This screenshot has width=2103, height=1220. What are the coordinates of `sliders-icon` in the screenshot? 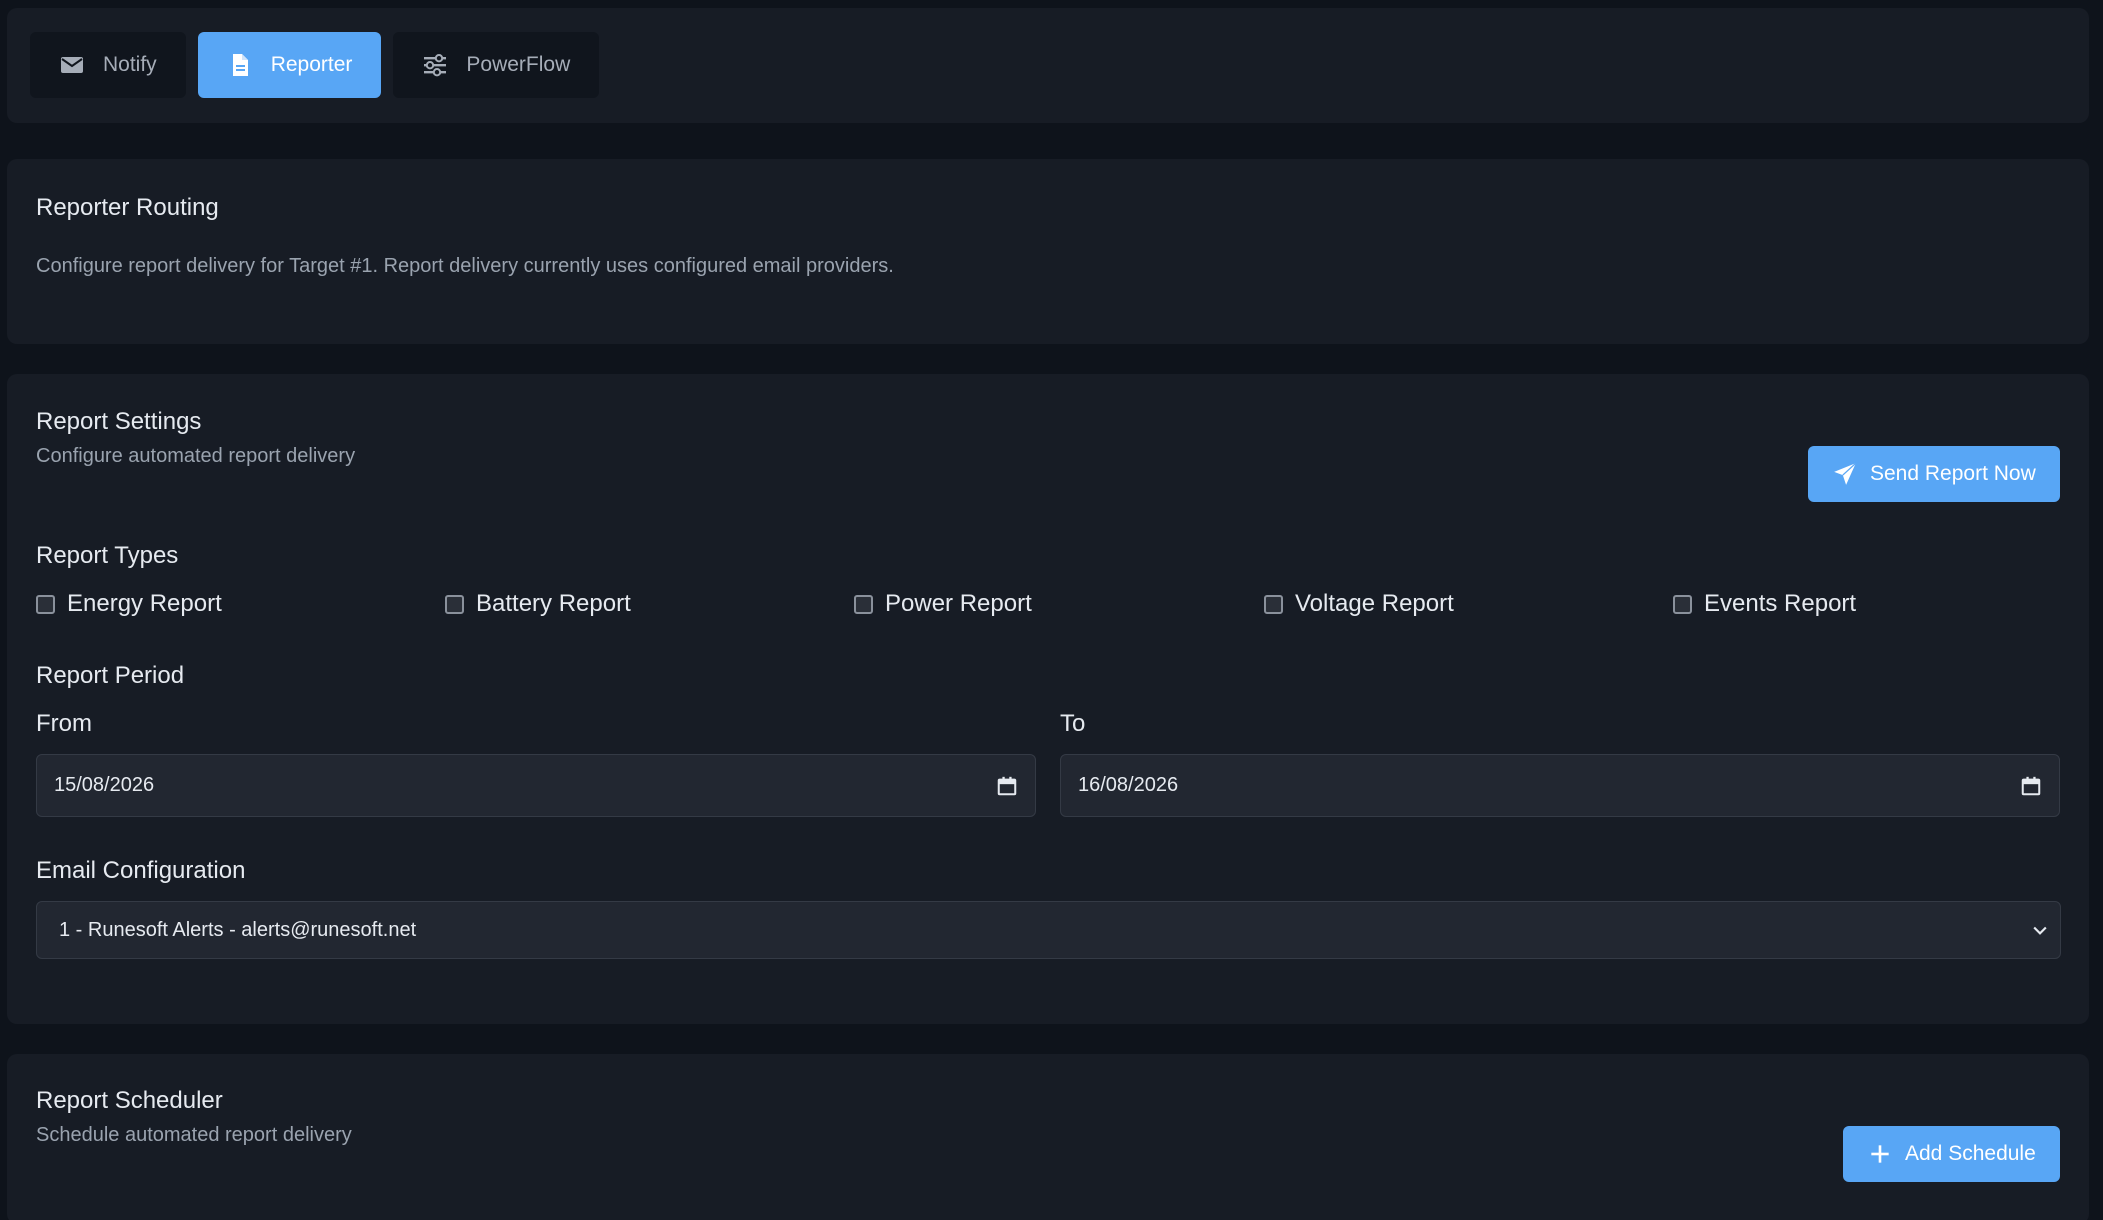 It's located at (435, 65).